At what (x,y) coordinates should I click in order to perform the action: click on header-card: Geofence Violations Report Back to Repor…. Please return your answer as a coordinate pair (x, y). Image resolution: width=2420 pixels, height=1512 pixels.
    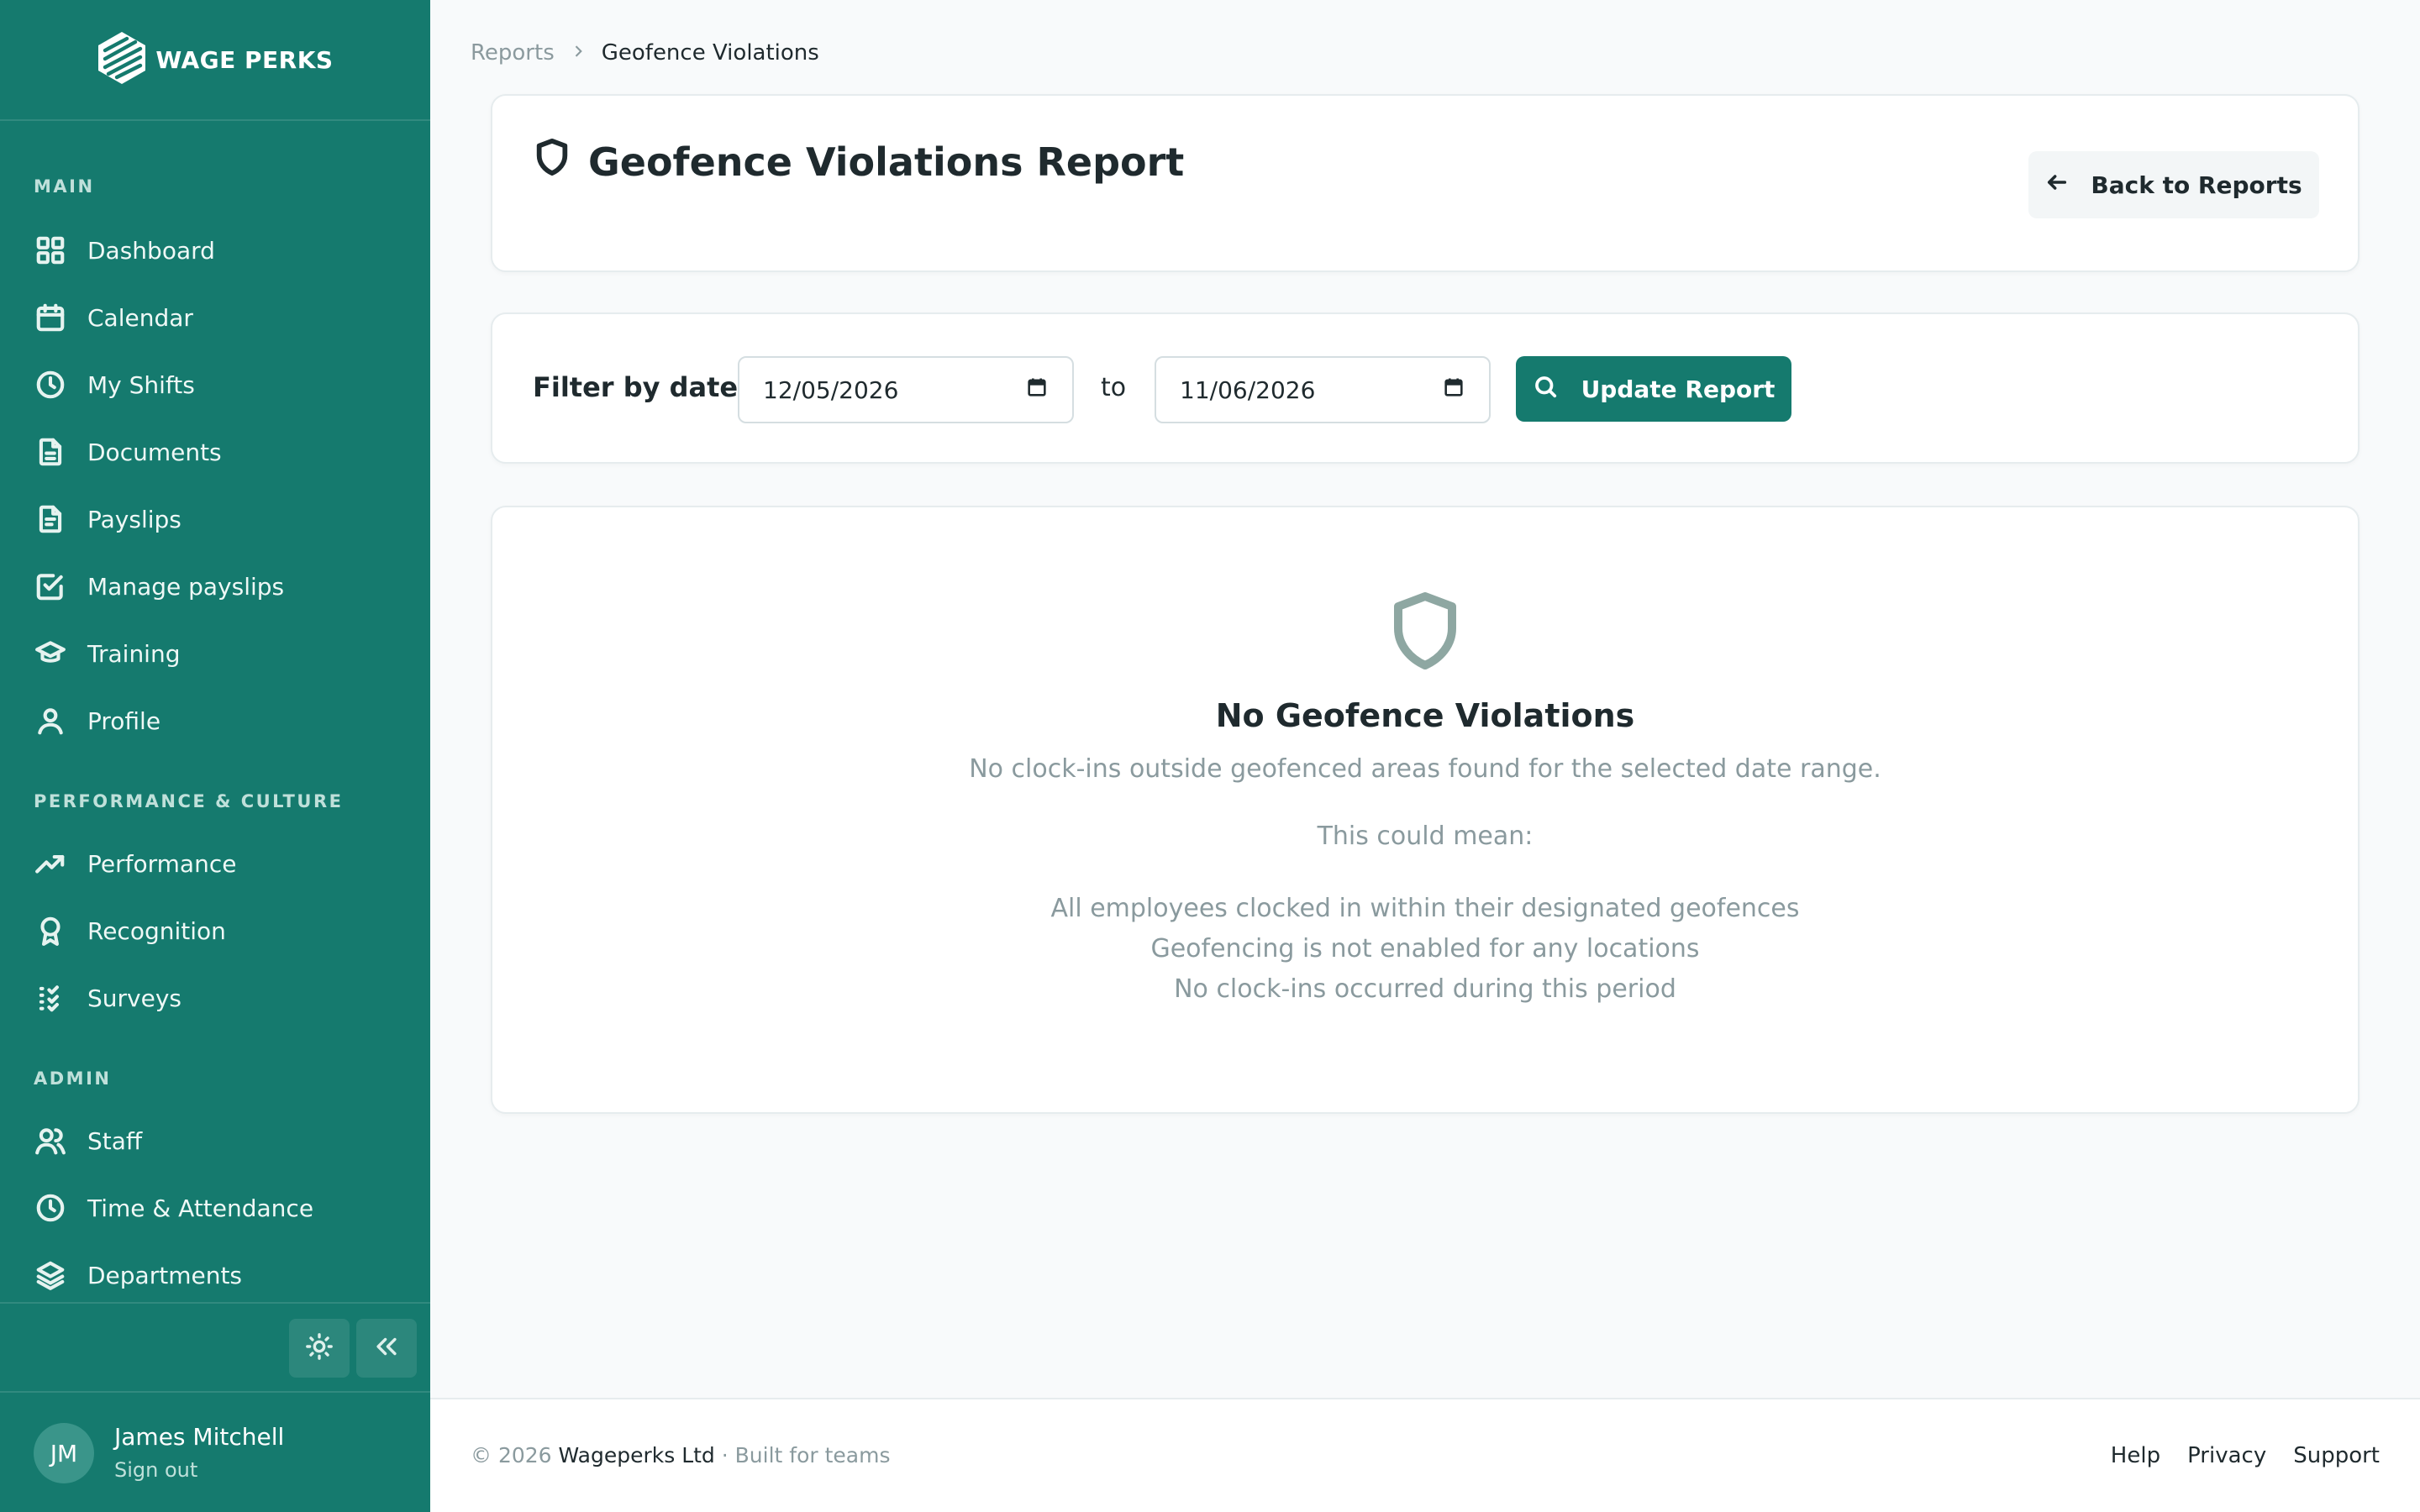
    Looking at the image, I should click on (1425, 183).